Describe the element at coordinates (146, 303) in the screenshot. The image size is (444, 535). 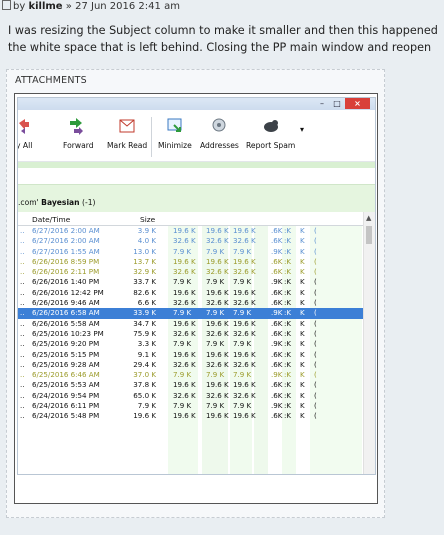
I see `row-size: 6.6 K` at that location.